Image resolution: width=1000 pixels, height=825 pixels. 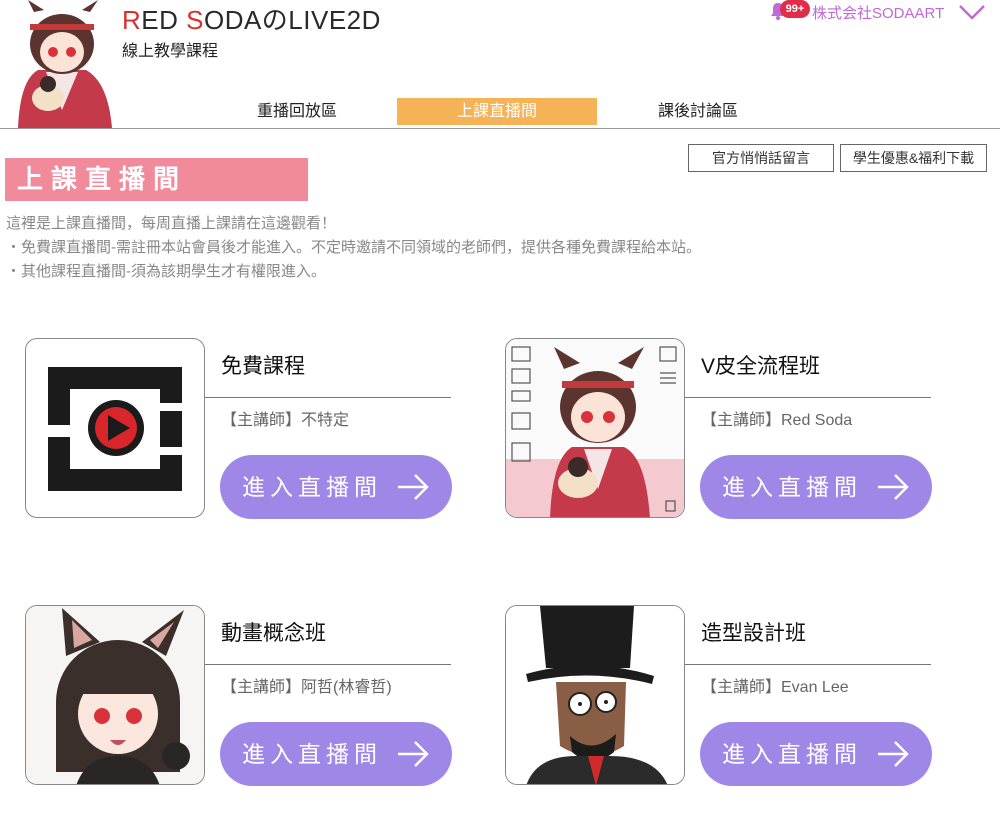 What do you see at coordinates (297, 111) in the screenshot?
I see `tab-replay: 重播回放區` at bounding box center [297, 111].